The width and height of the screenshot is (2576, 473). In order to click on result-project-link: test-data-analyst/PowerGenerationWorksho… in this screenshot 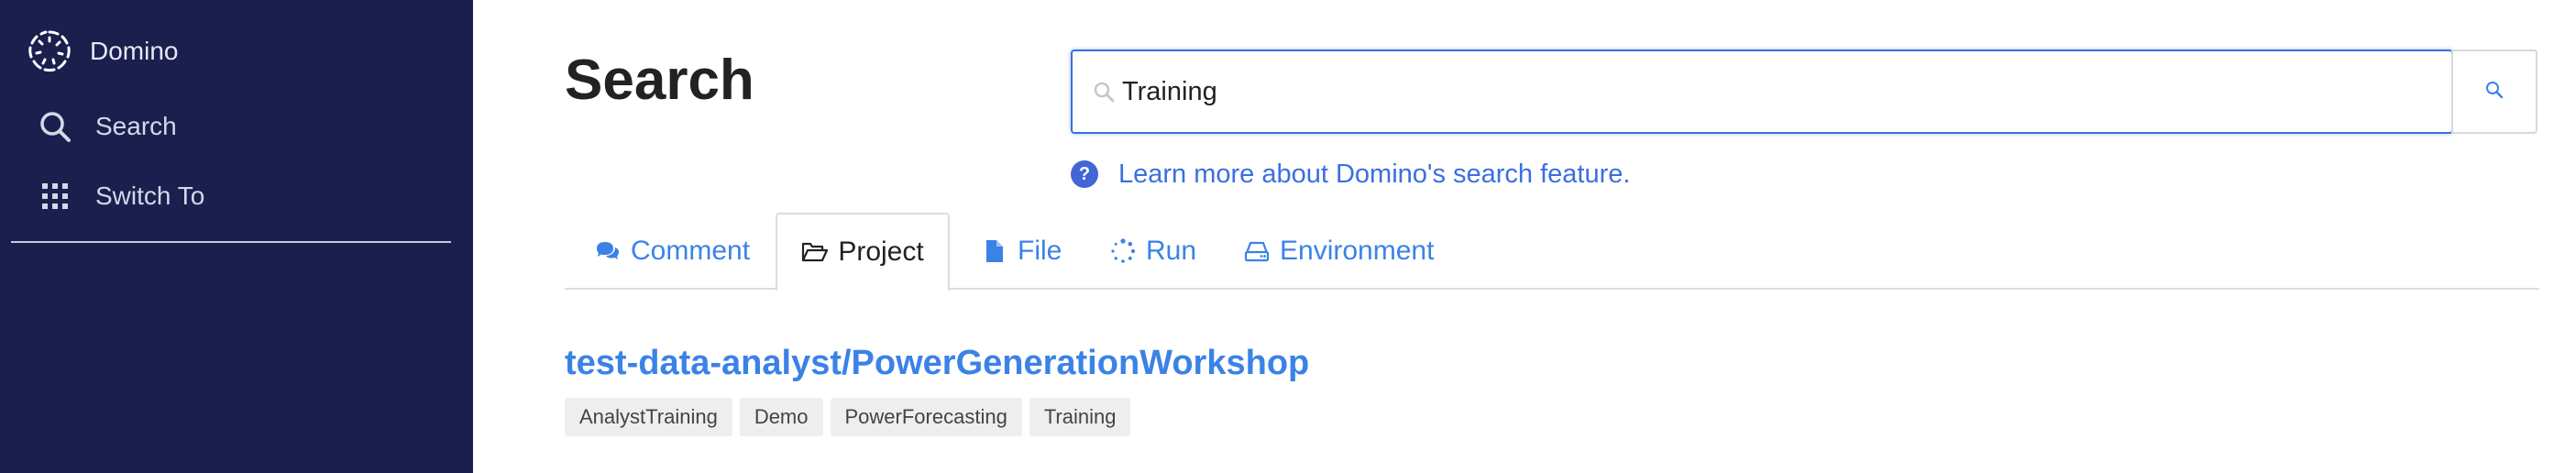, I will do `click(937, 363)`.